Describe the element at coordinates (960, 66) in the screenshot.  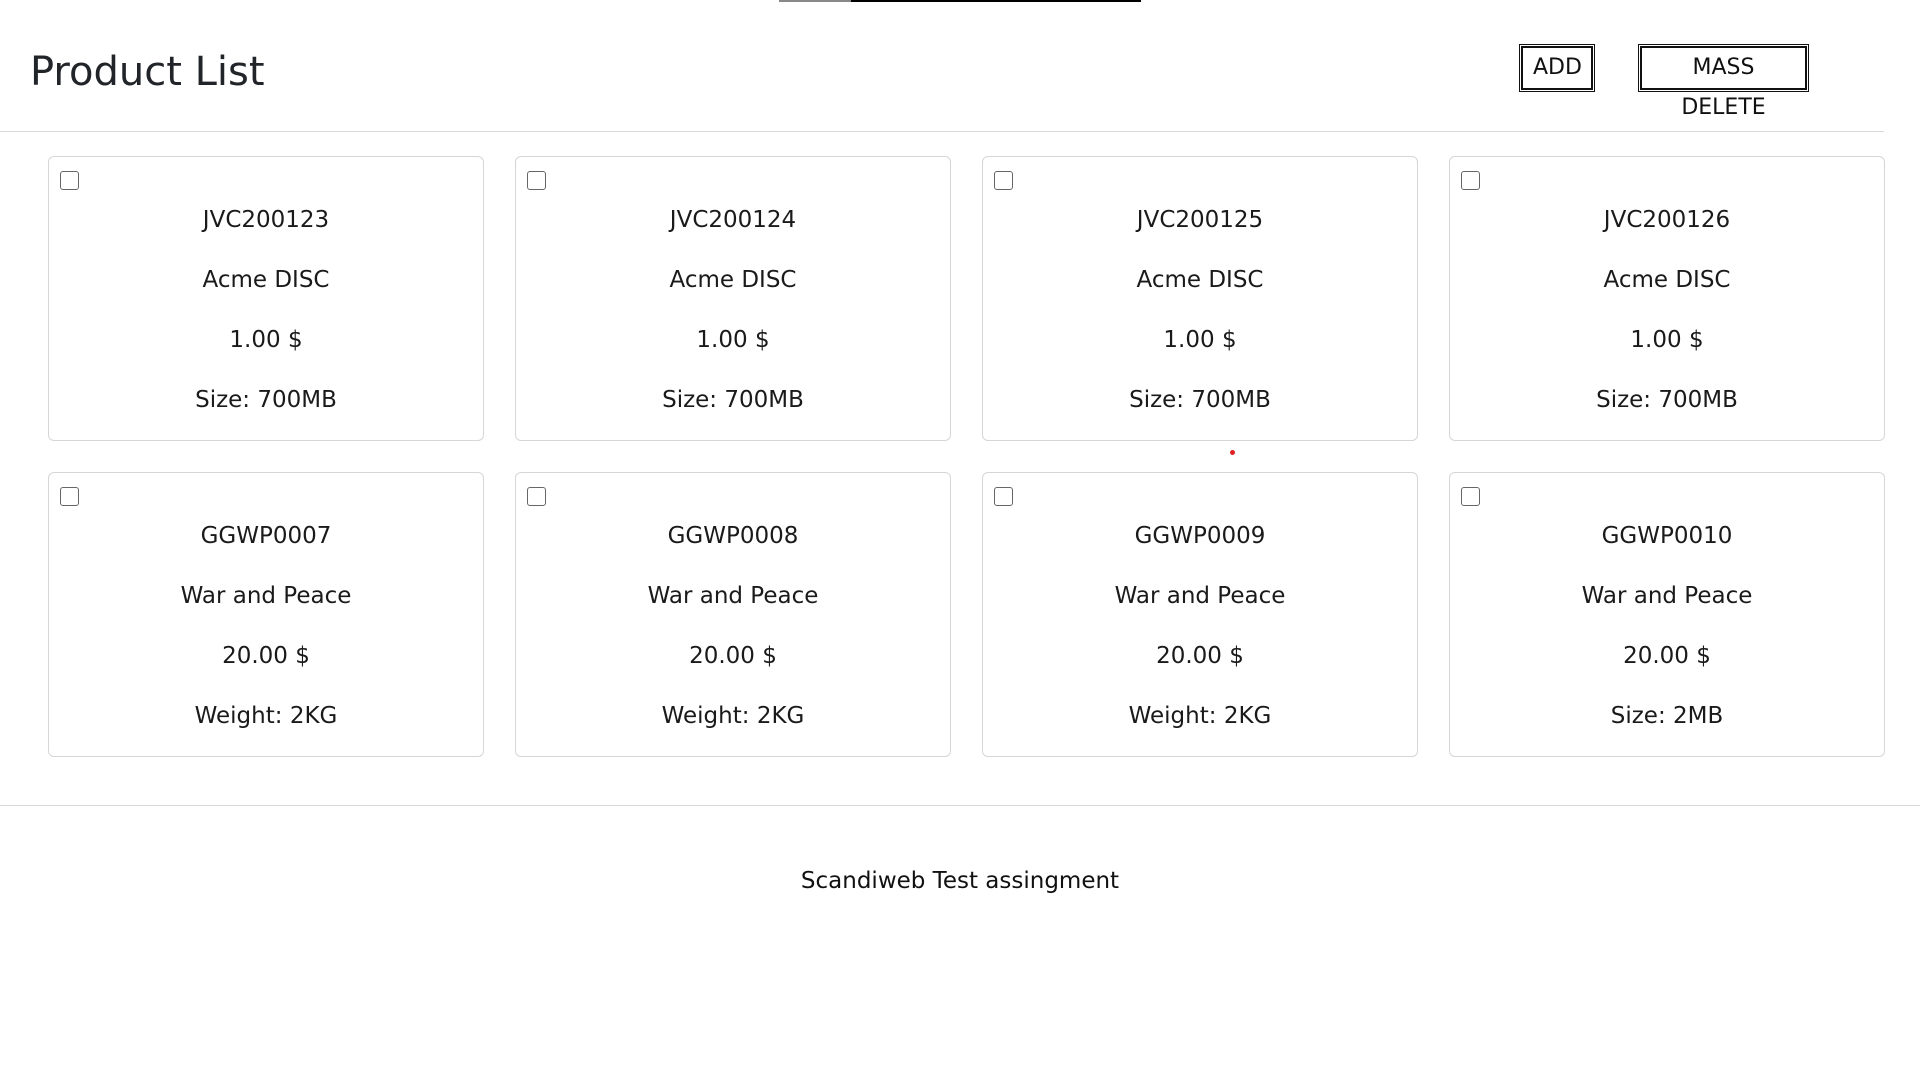
I see `page-header: Product List ADD MASS DELETE` at that location.